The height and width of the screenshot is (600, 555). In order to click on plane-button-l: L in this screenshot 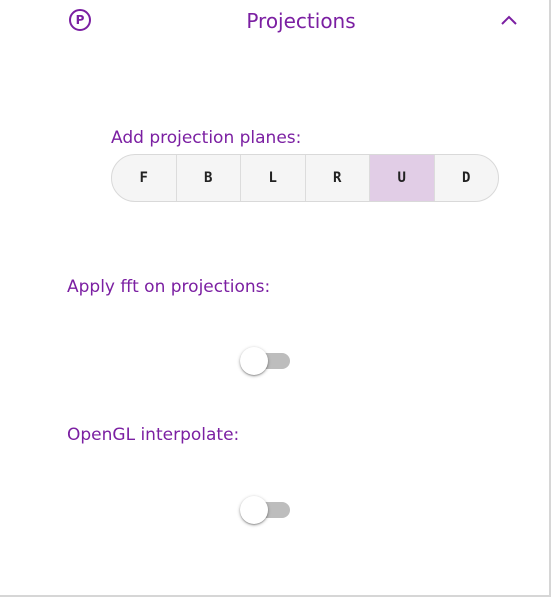, I will do `click(273, 178)`.